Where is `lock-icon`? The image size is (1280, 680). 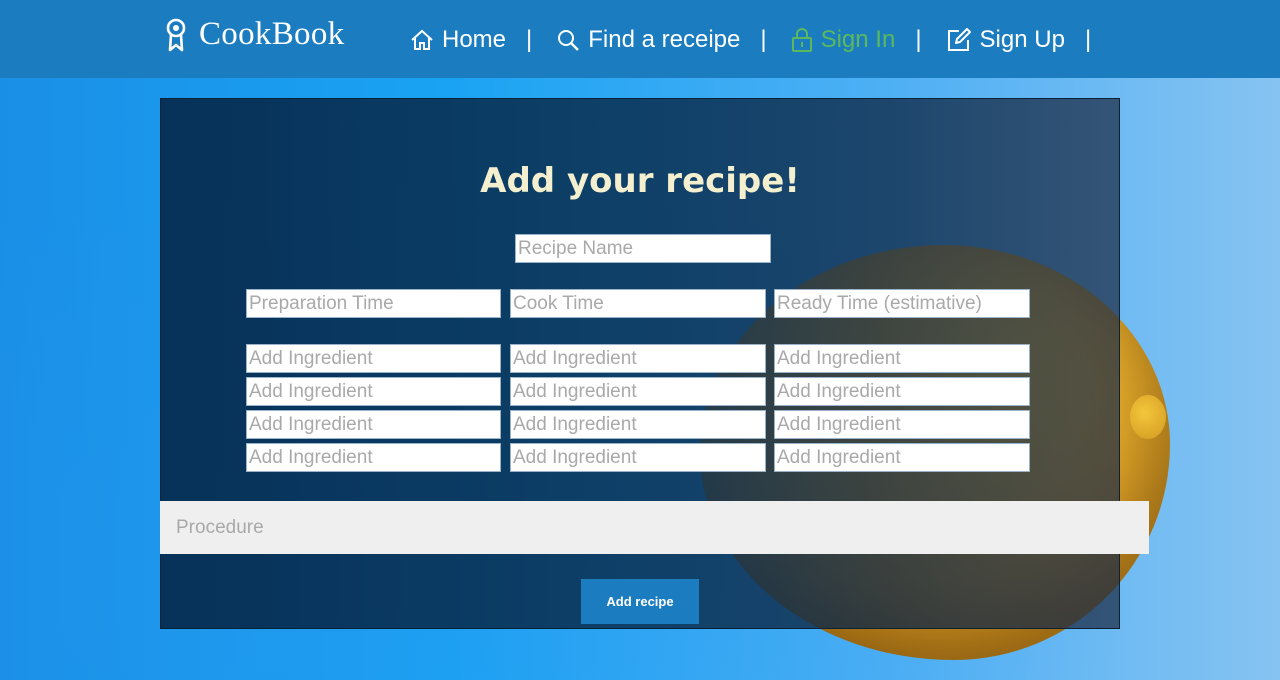 lock-icon is located at coordinates (801, 40).